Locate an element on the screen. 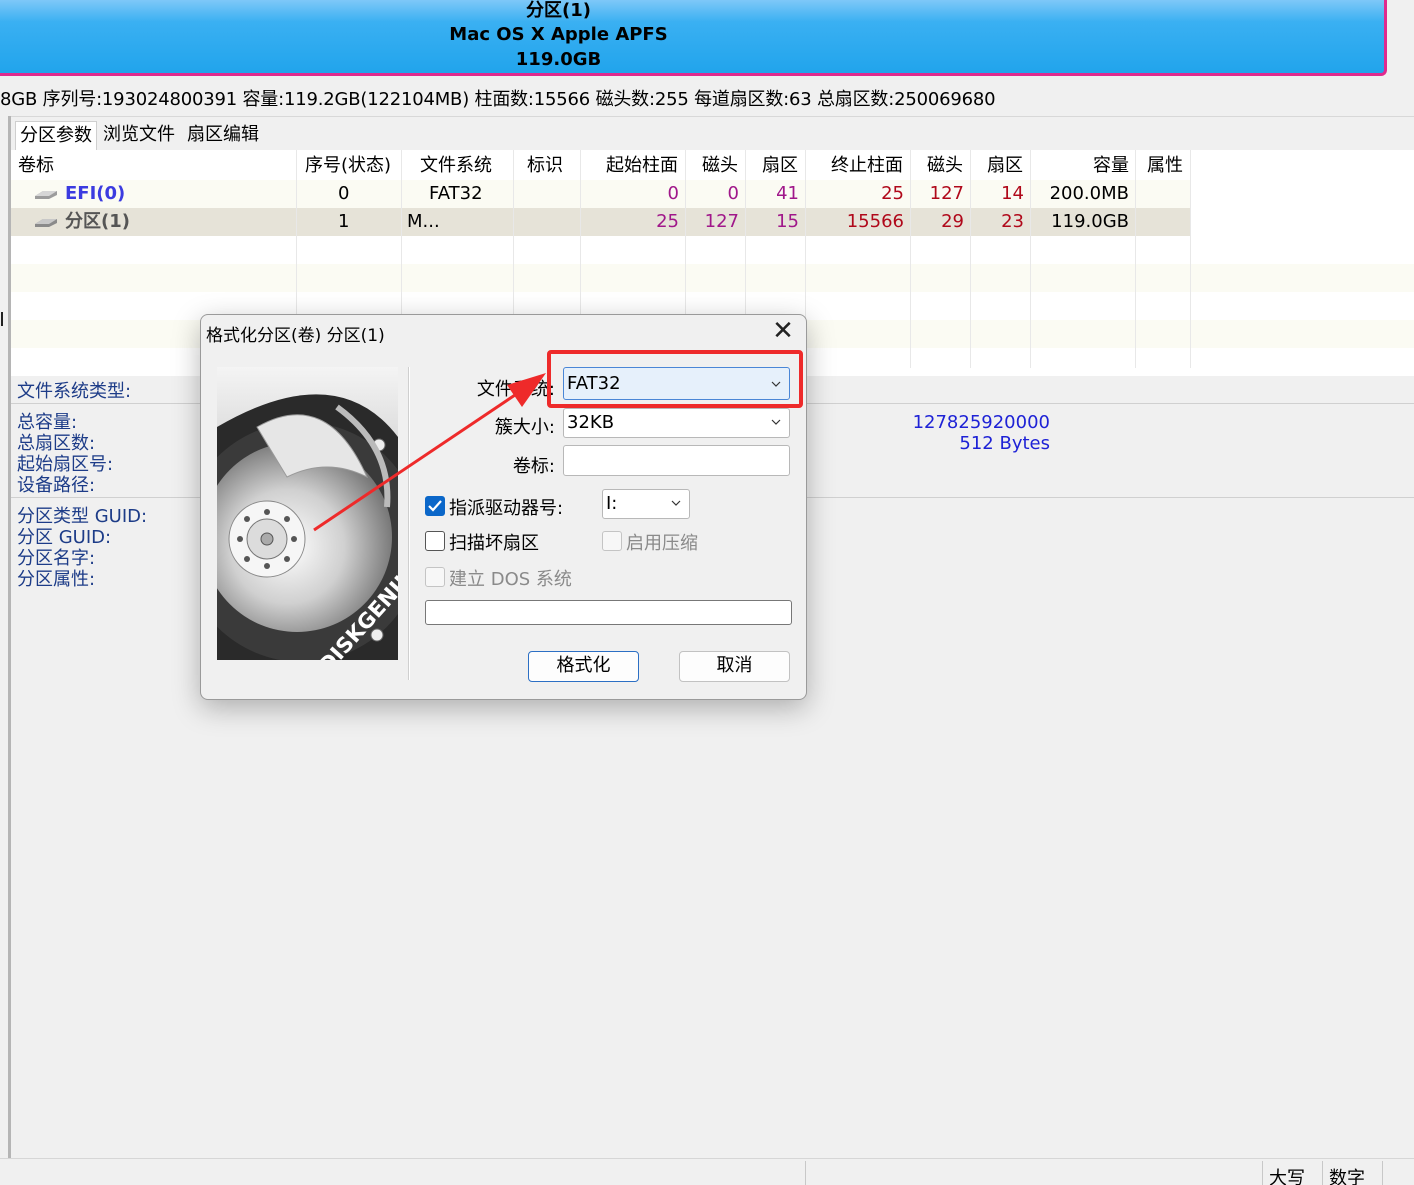 Image resolution: width=1414 pixels, height=1185 pixels. scan-bad-sectors-label: 扫描坏扇区 is located at coordinates (494, 542).